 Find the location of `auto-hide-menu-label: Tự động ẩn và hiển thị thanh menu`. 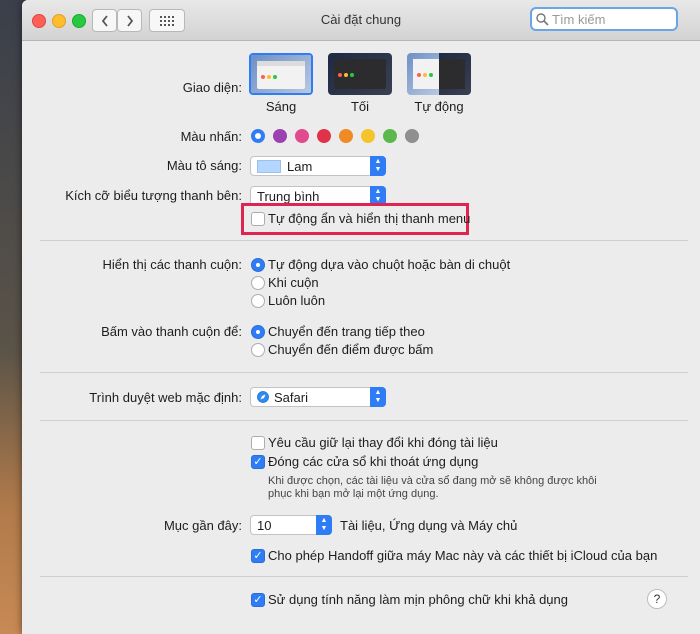

auto-hide-menu-label: Tự động ẩn và hiển thị thanh menu is located at coordinates (369, 218).